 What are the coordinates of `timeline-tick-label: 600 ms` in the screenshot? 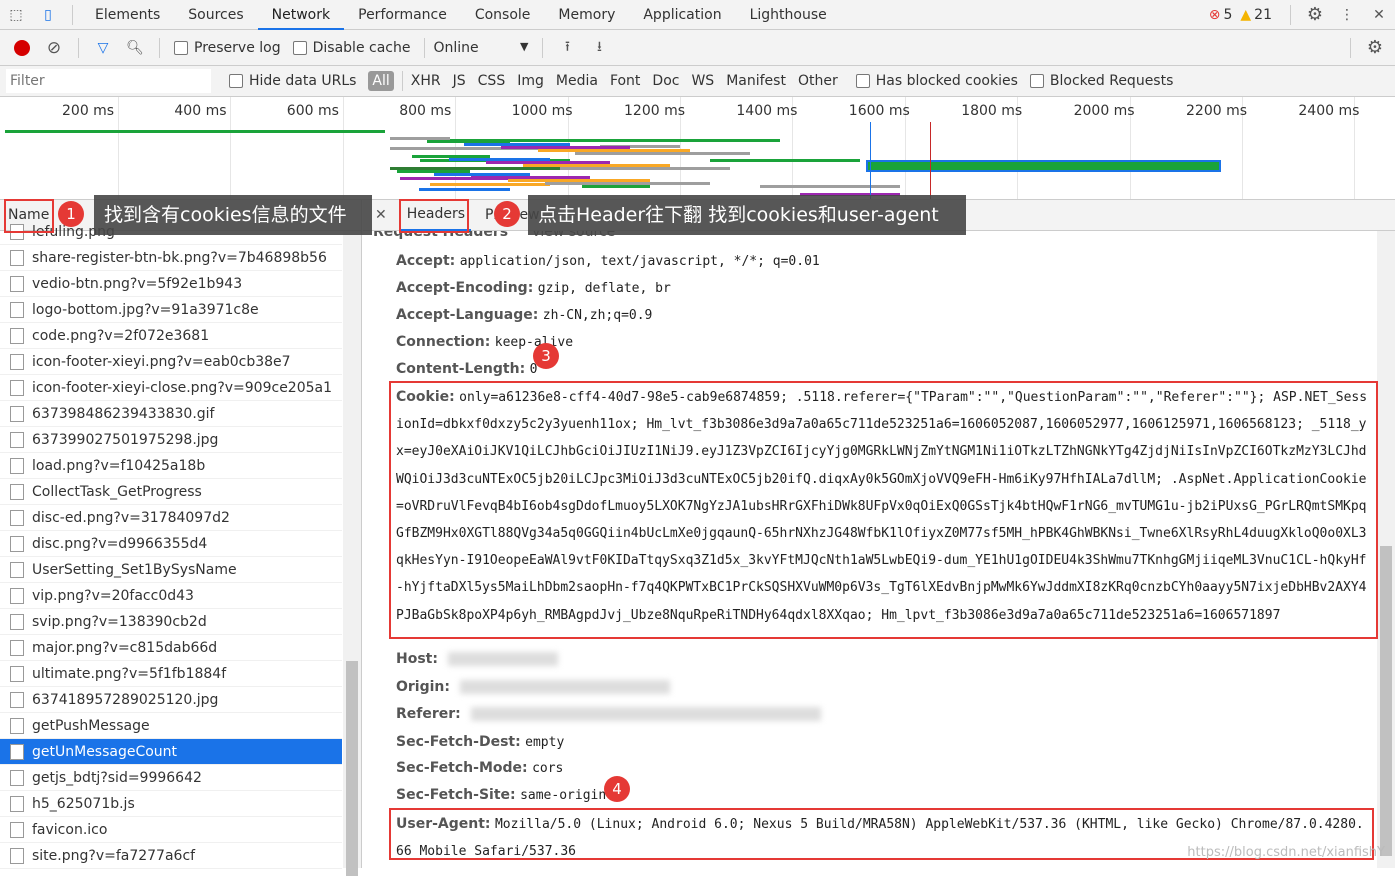 It's located at (312, 111).